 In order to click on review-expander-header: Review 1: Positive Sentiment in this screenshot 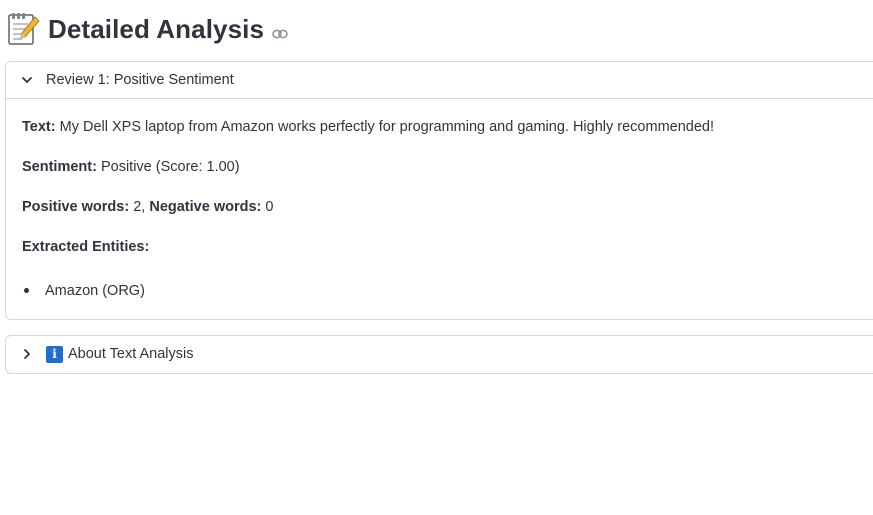, I will do `click(439, 80)`.